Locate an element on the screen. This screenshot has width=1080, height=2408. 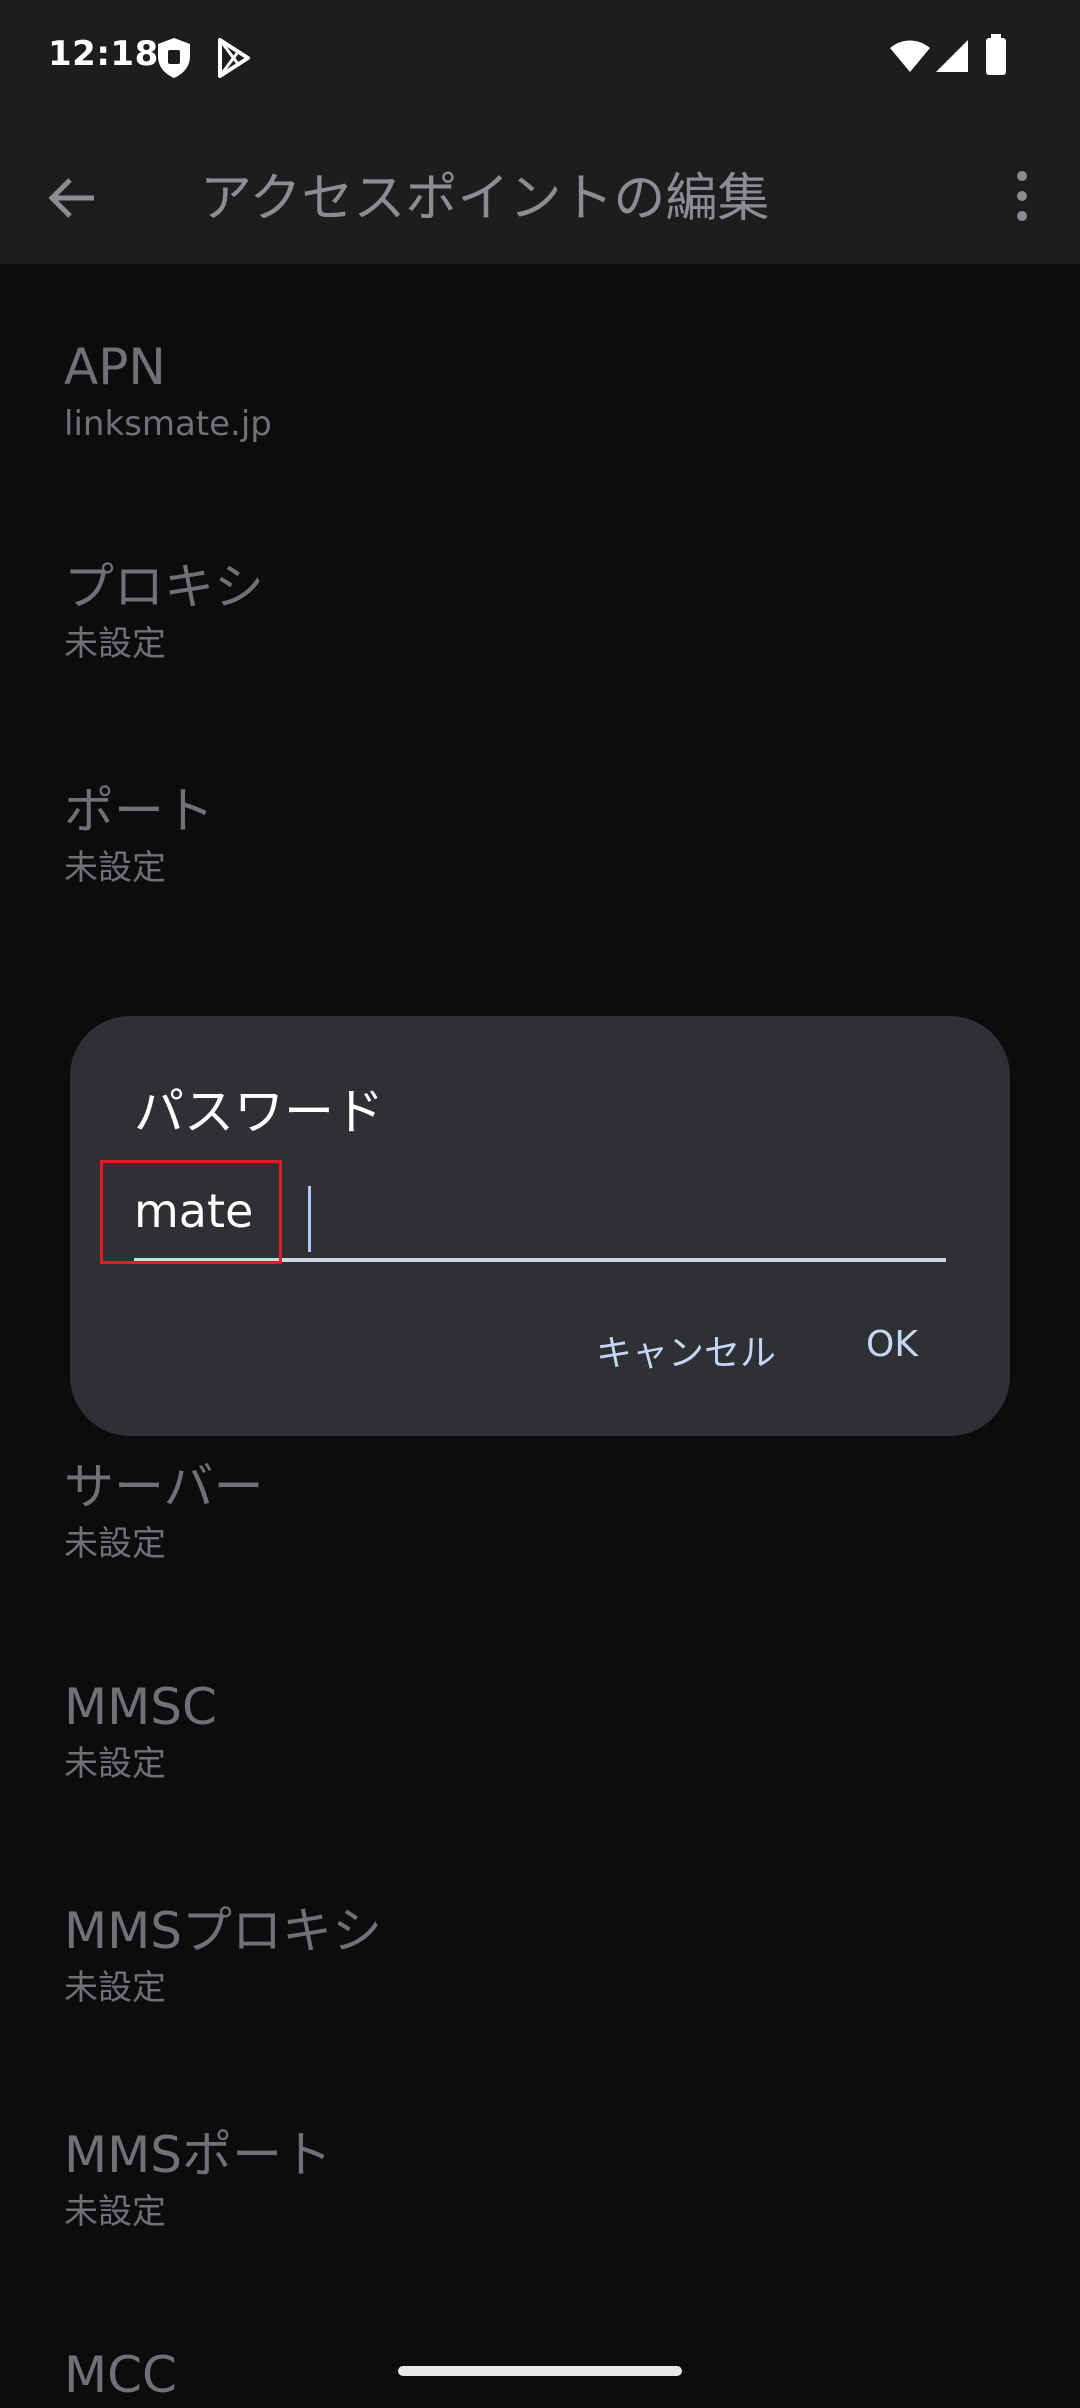
status-time: 12:18 is located at coordinates (103, 54).